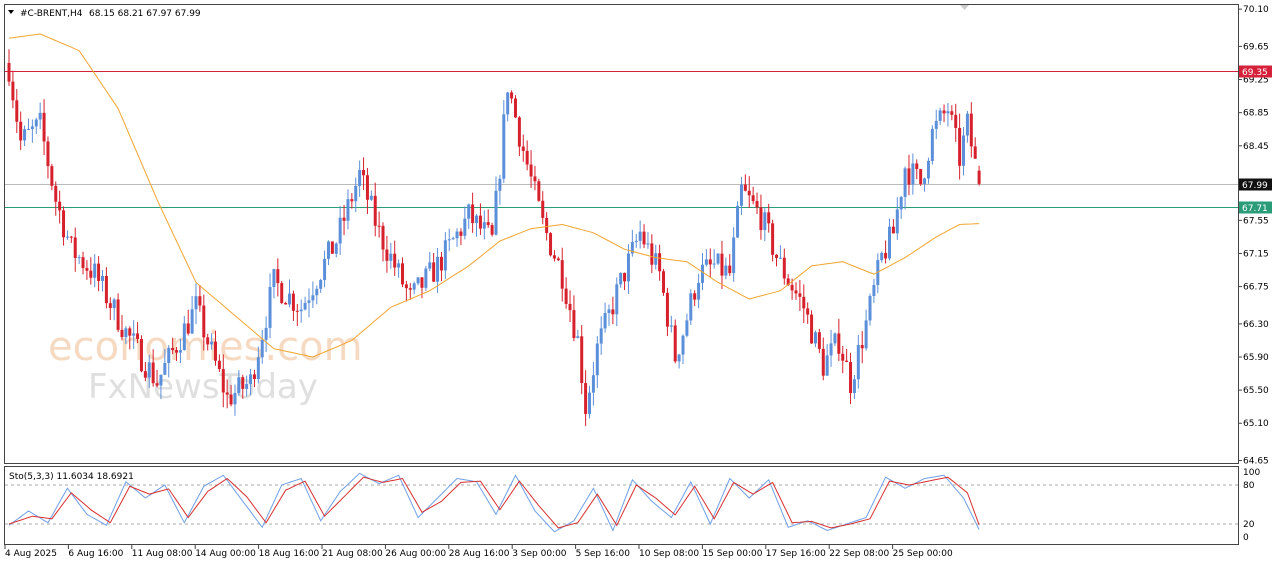 The height and width of the screenshot is (567, 1280). What do you see at coordinates (621, 505) in the screenshot?
I see `oscillator-pane` at bounding box center [621, 505].